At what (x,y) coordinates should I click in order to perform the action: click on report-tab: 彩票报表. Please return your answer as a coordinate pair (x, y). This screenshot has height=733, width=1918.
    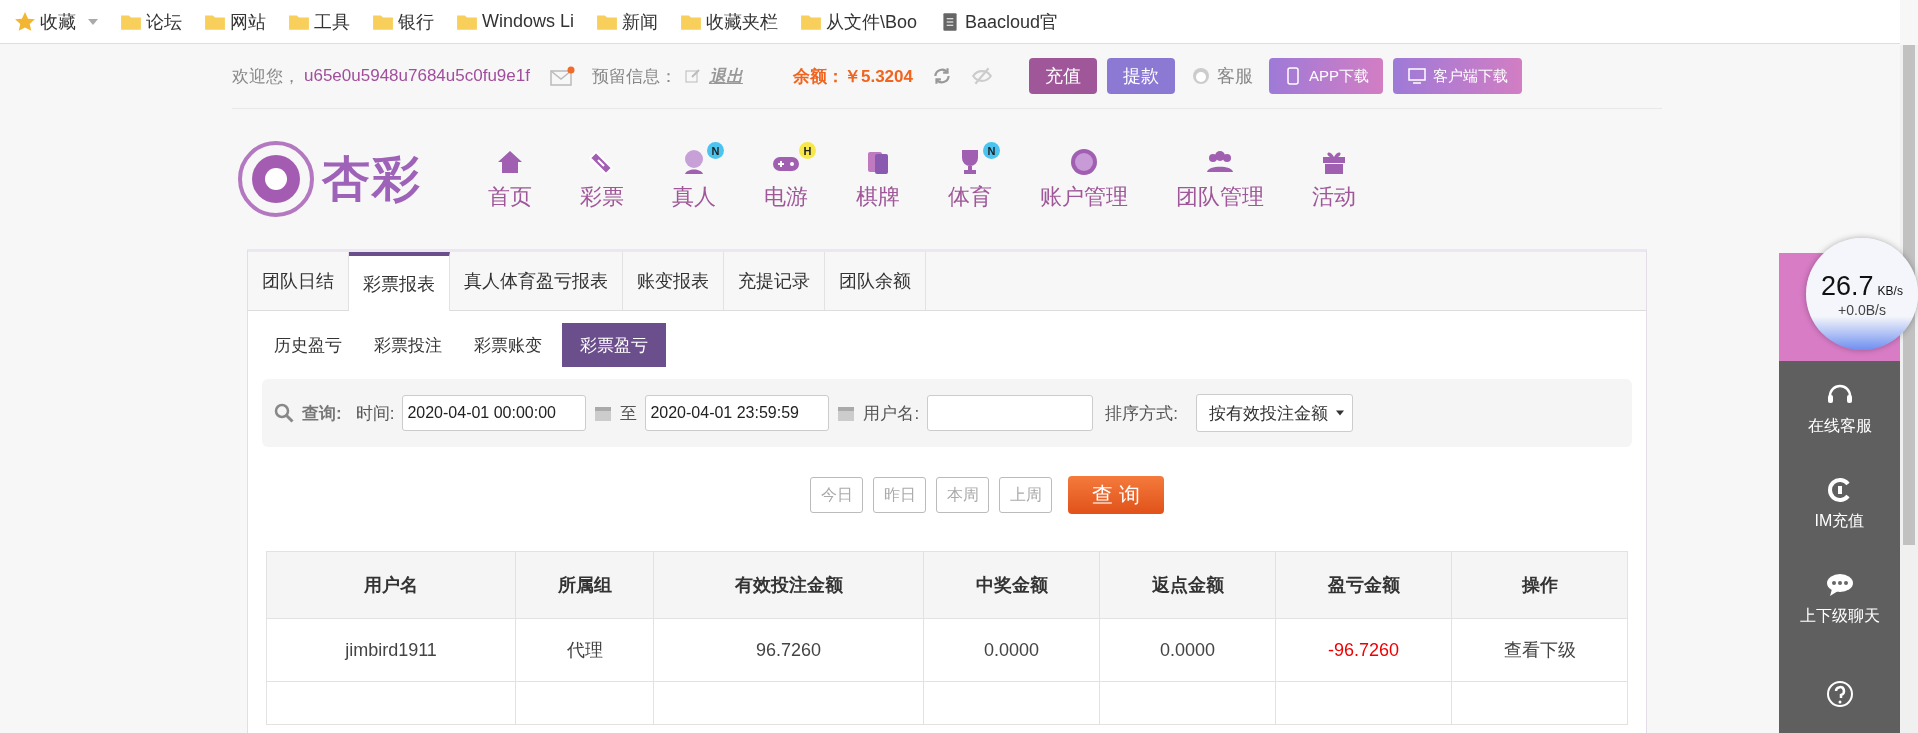
    Looking at the image, I should click on (399, 281).